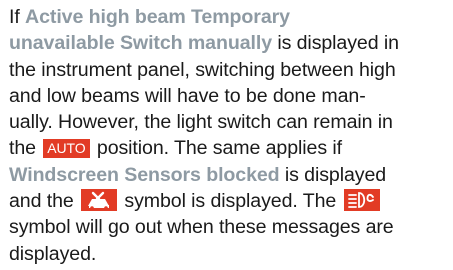  I want to click on text-line: and low beams will have to be done man-, so click(231, 96).